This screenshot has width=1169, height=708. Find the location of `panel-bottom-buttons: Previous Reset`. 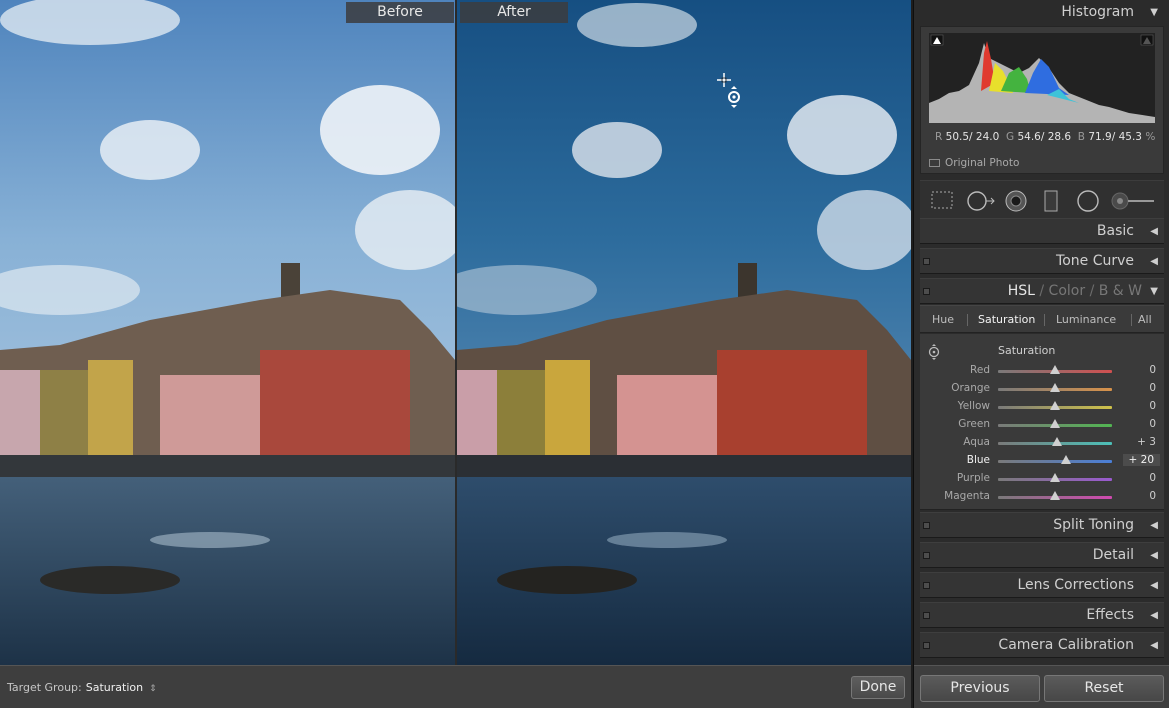

panel-bottom-buttons: Previous Reset is located at coordinates (1041, 686).